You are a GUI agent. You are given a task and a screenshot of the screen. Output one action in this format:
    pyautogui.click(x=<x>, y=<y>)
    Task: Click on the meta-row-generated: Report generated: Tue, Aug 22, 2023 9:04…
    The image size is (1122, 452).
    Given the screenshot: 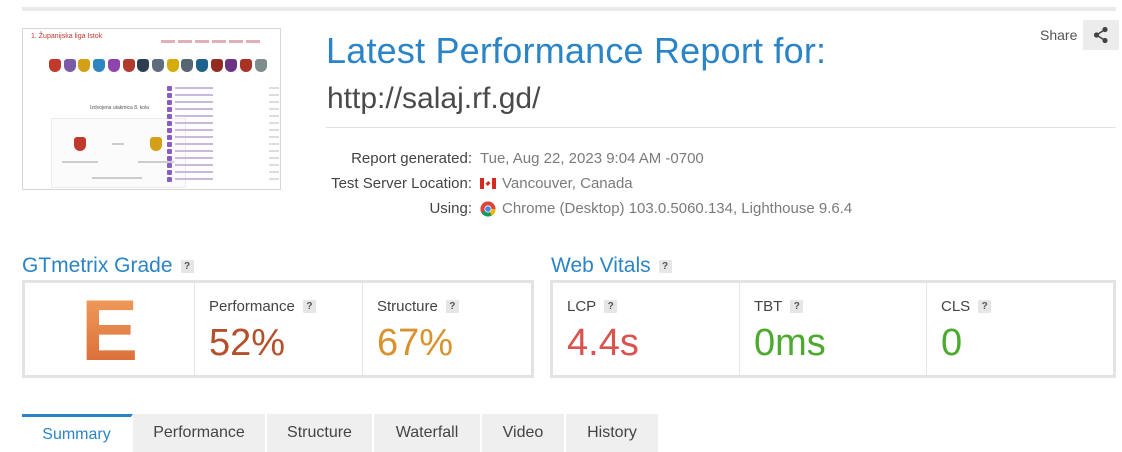 What is the action you would take?
    pyautogui.click(x=610, y=158)
    